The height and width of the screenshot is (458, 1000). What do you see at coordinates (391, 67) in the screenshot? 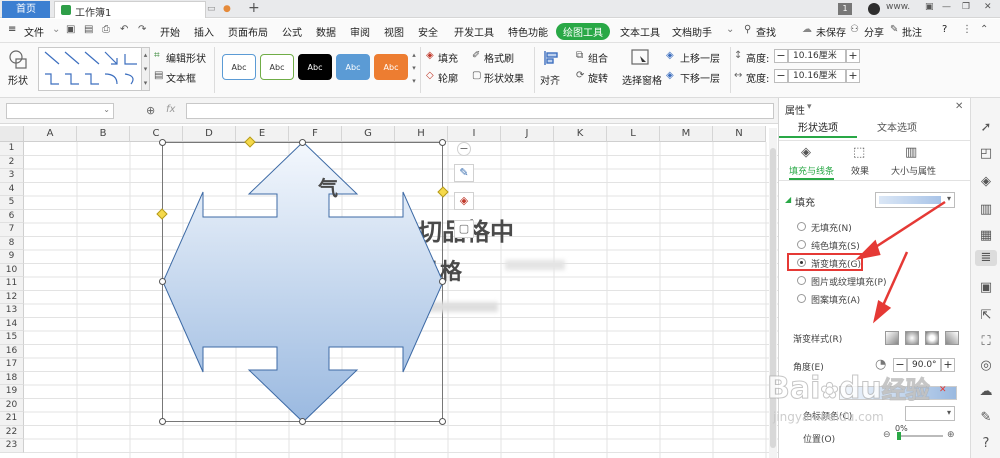
I see `shape-style-5: Abc` at bounding box center [391, 67].